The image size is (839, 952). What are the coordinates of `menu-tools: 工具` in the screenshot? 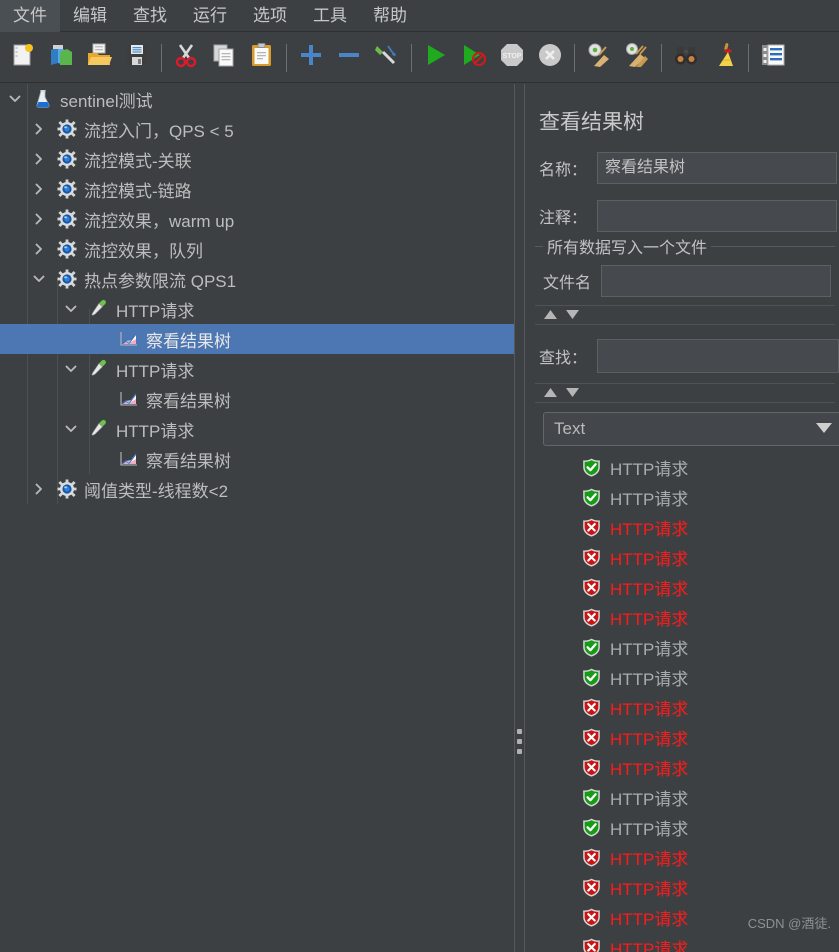 It's located at (330, 16).